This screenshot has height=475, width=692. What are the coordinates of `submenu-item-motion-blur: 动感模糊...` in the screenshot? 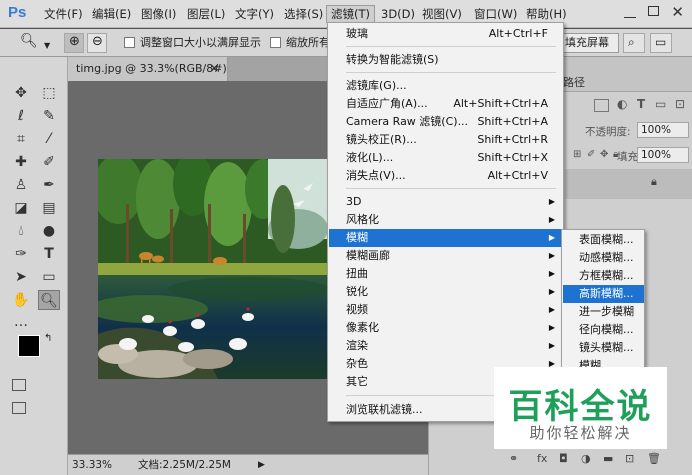 It's located at (603, 258).